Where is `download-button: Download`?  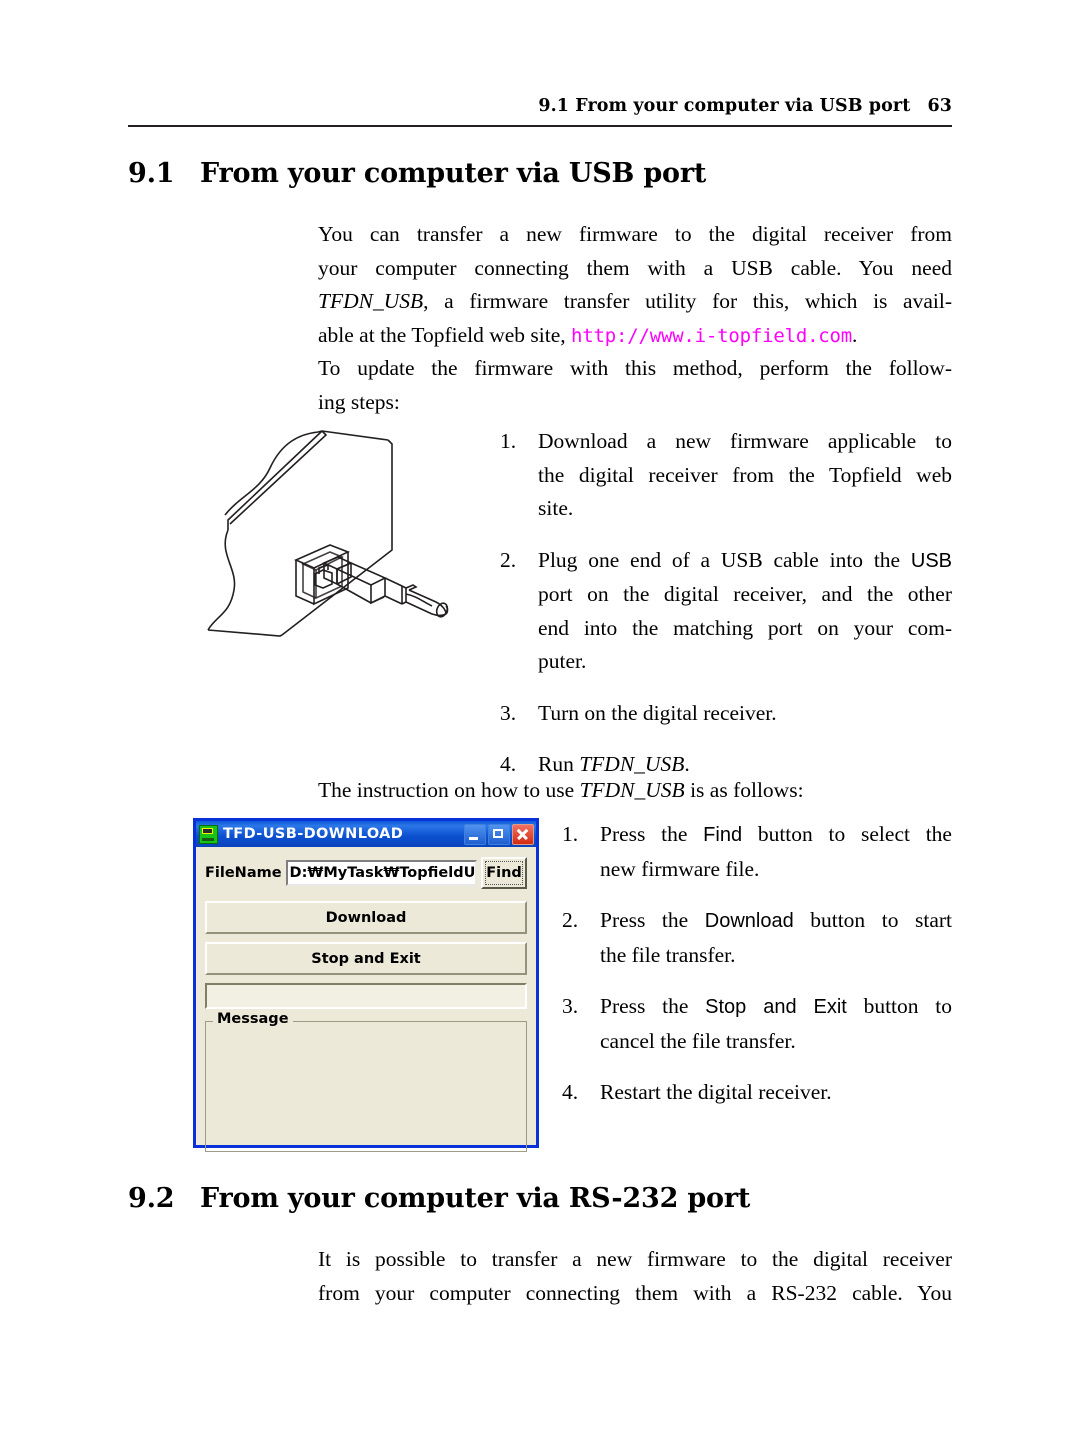
download-button: Download is located at coordinates (366, 917).